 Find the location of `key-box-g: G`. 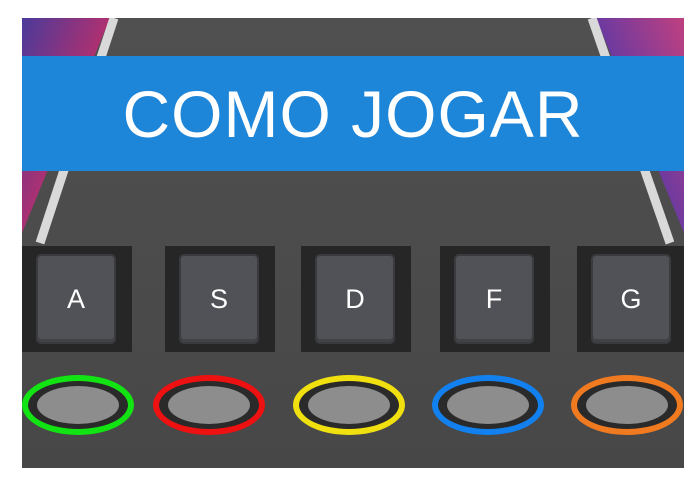

key-box-g: G is located at coordinates (630, 299).